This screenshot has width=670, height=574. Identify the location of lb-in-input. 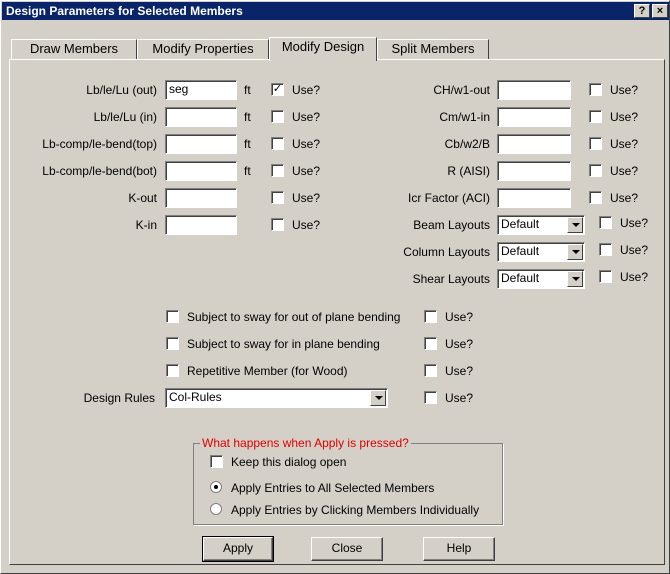
(201, 117).